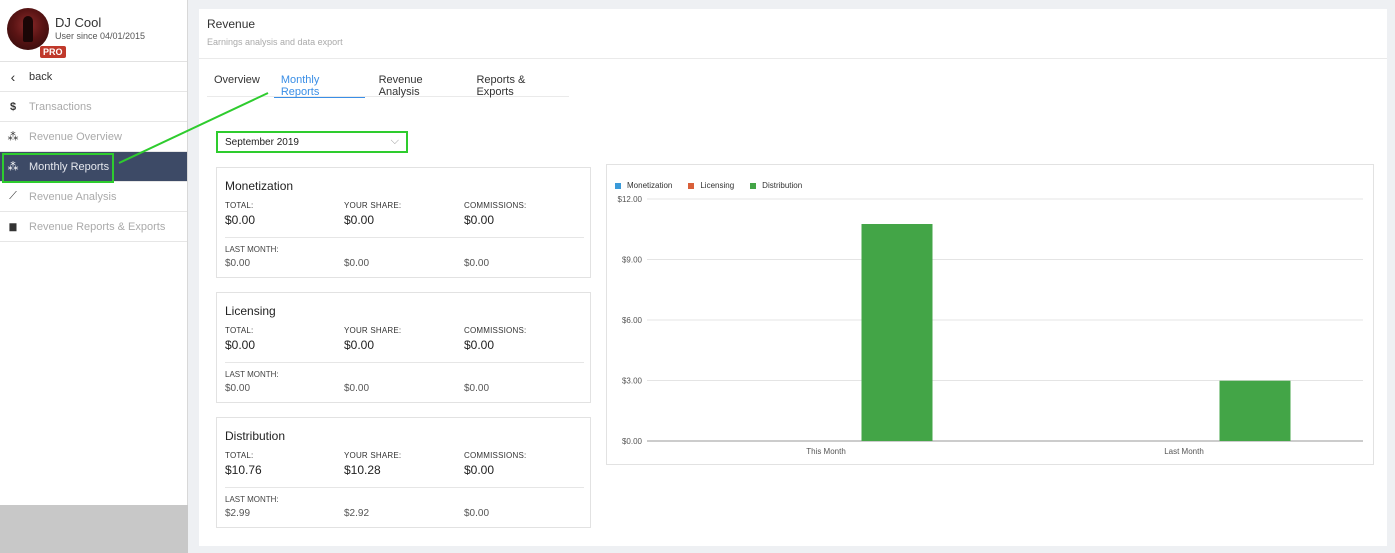  What do you see at coordinates (28, 29) in the screenshot?
I see `avatar-figure` at bounding box center [28, 29].